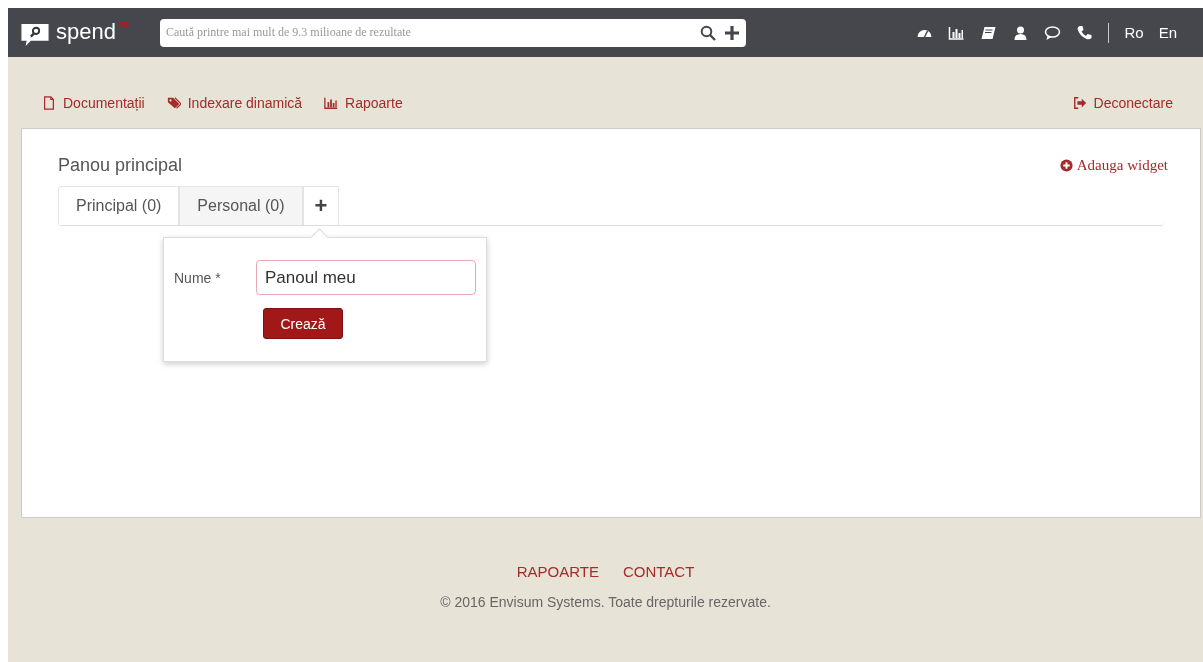 The width and height of the screenshot is (1203, 662). I want to click on language-link: En, so click(1167, 32).